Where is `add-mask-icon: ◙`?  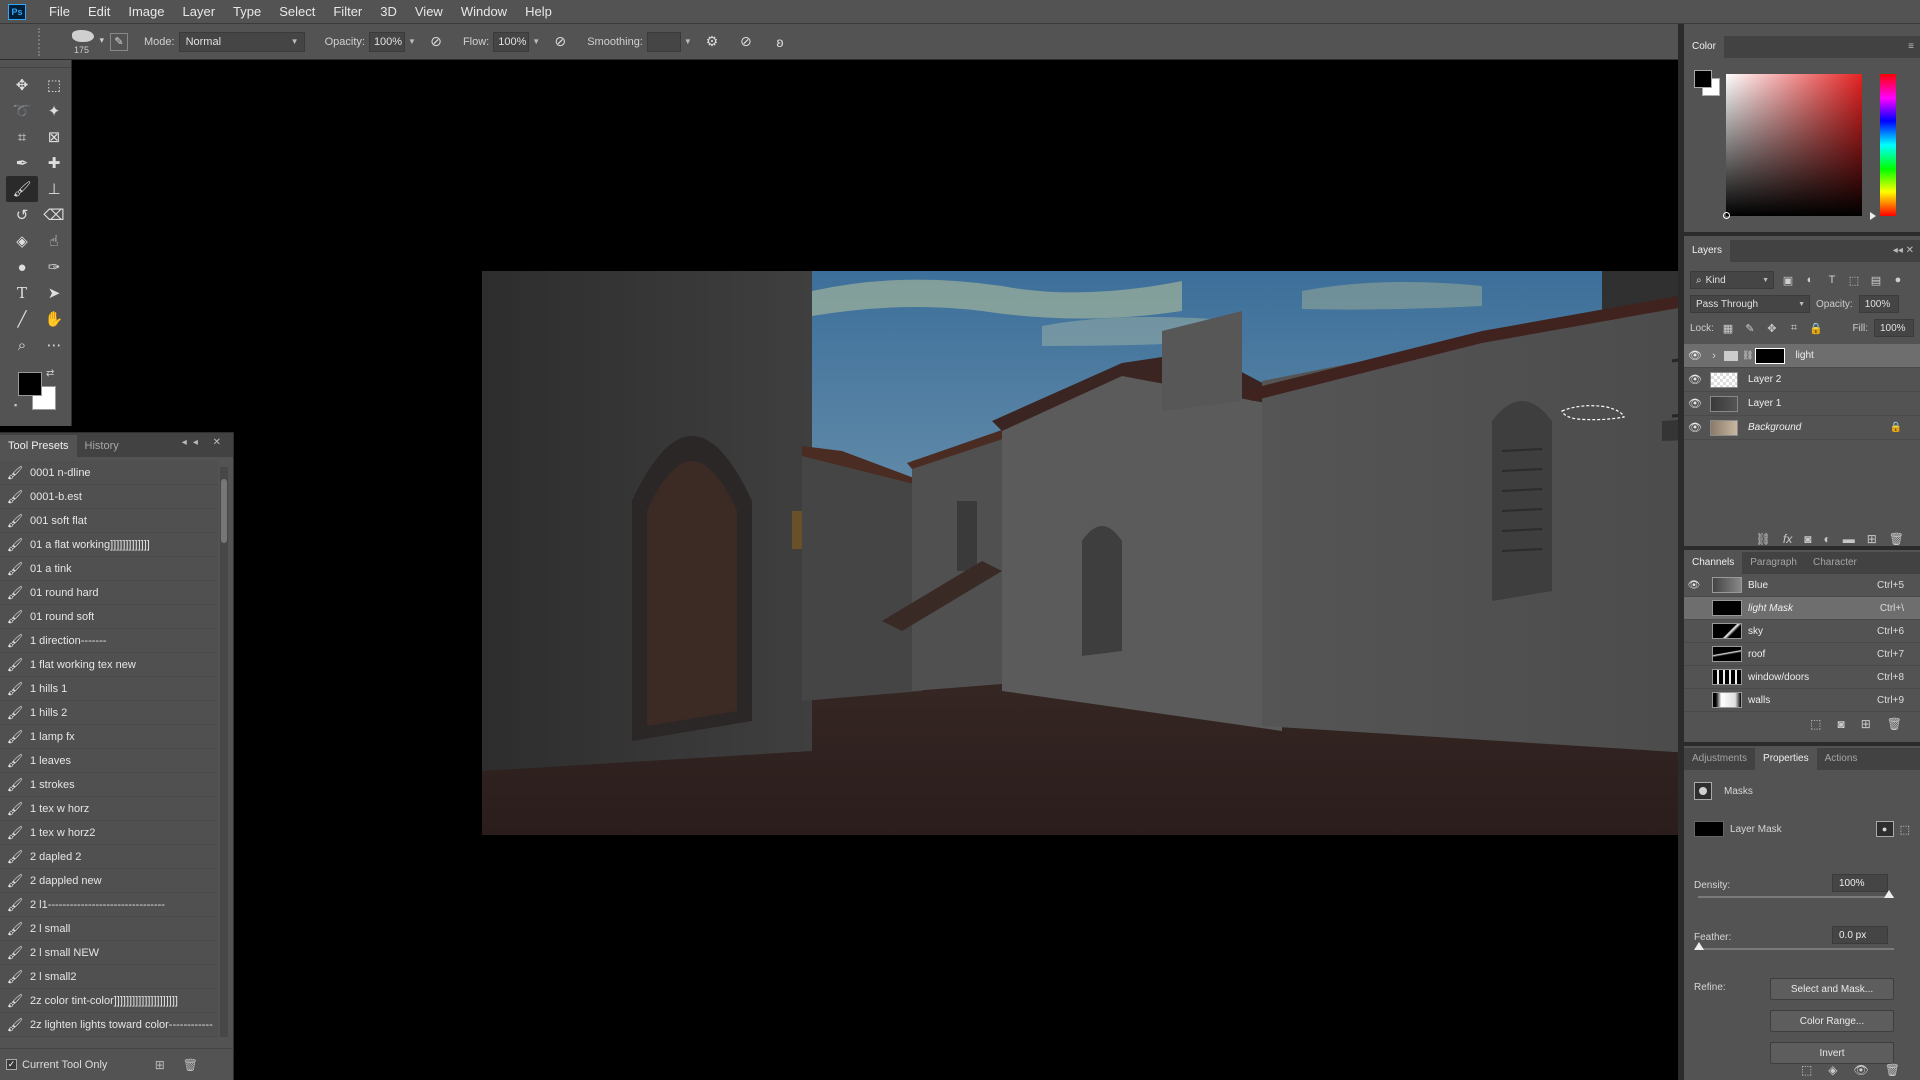 add-mask-icon: ◙ is located at coordinates (1807, 539).